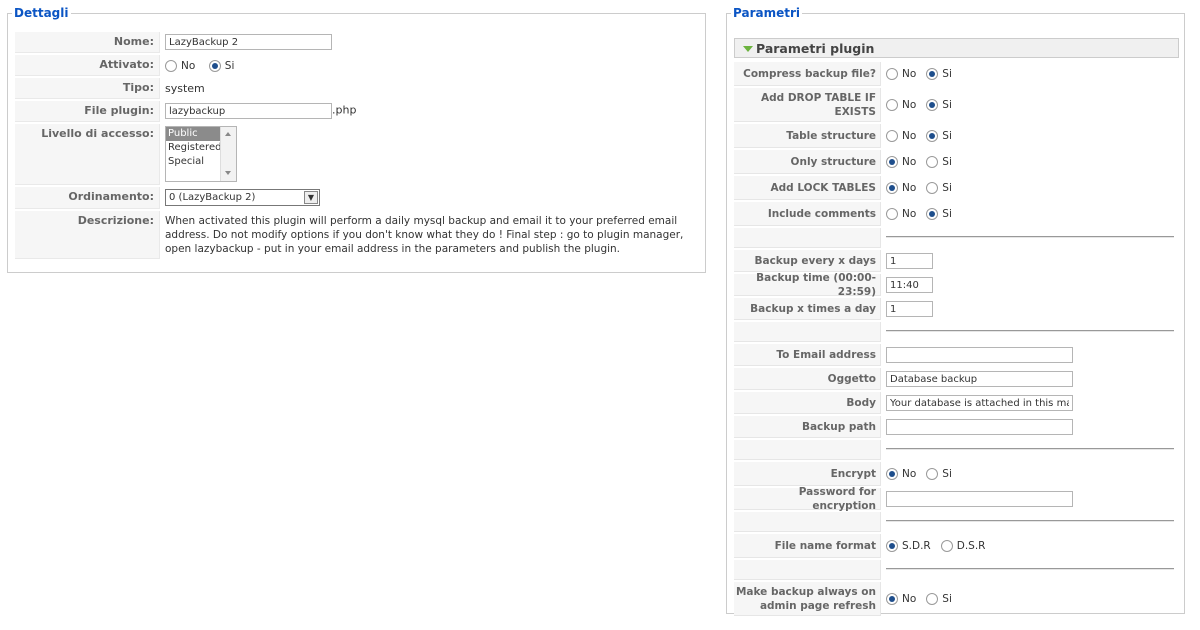 This screenshot has height=630, width=1200. What do you see at coordinates (946, 546) in the screenshot?
I see `format-dsr-radio` at bounding box center [946, 546].